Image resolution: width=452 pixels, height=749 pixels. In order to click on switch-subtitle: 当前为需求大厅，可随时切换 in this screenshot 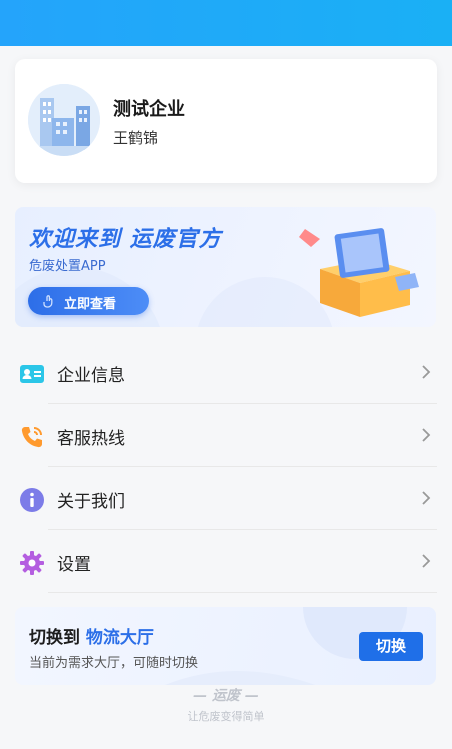, I will do `click(114, 663)`.